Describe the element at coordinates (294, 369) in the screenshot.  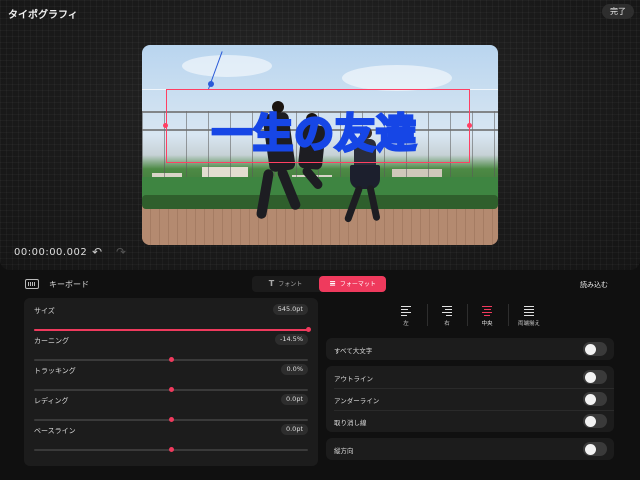
I see `slider-value: 0.0%` at that location.